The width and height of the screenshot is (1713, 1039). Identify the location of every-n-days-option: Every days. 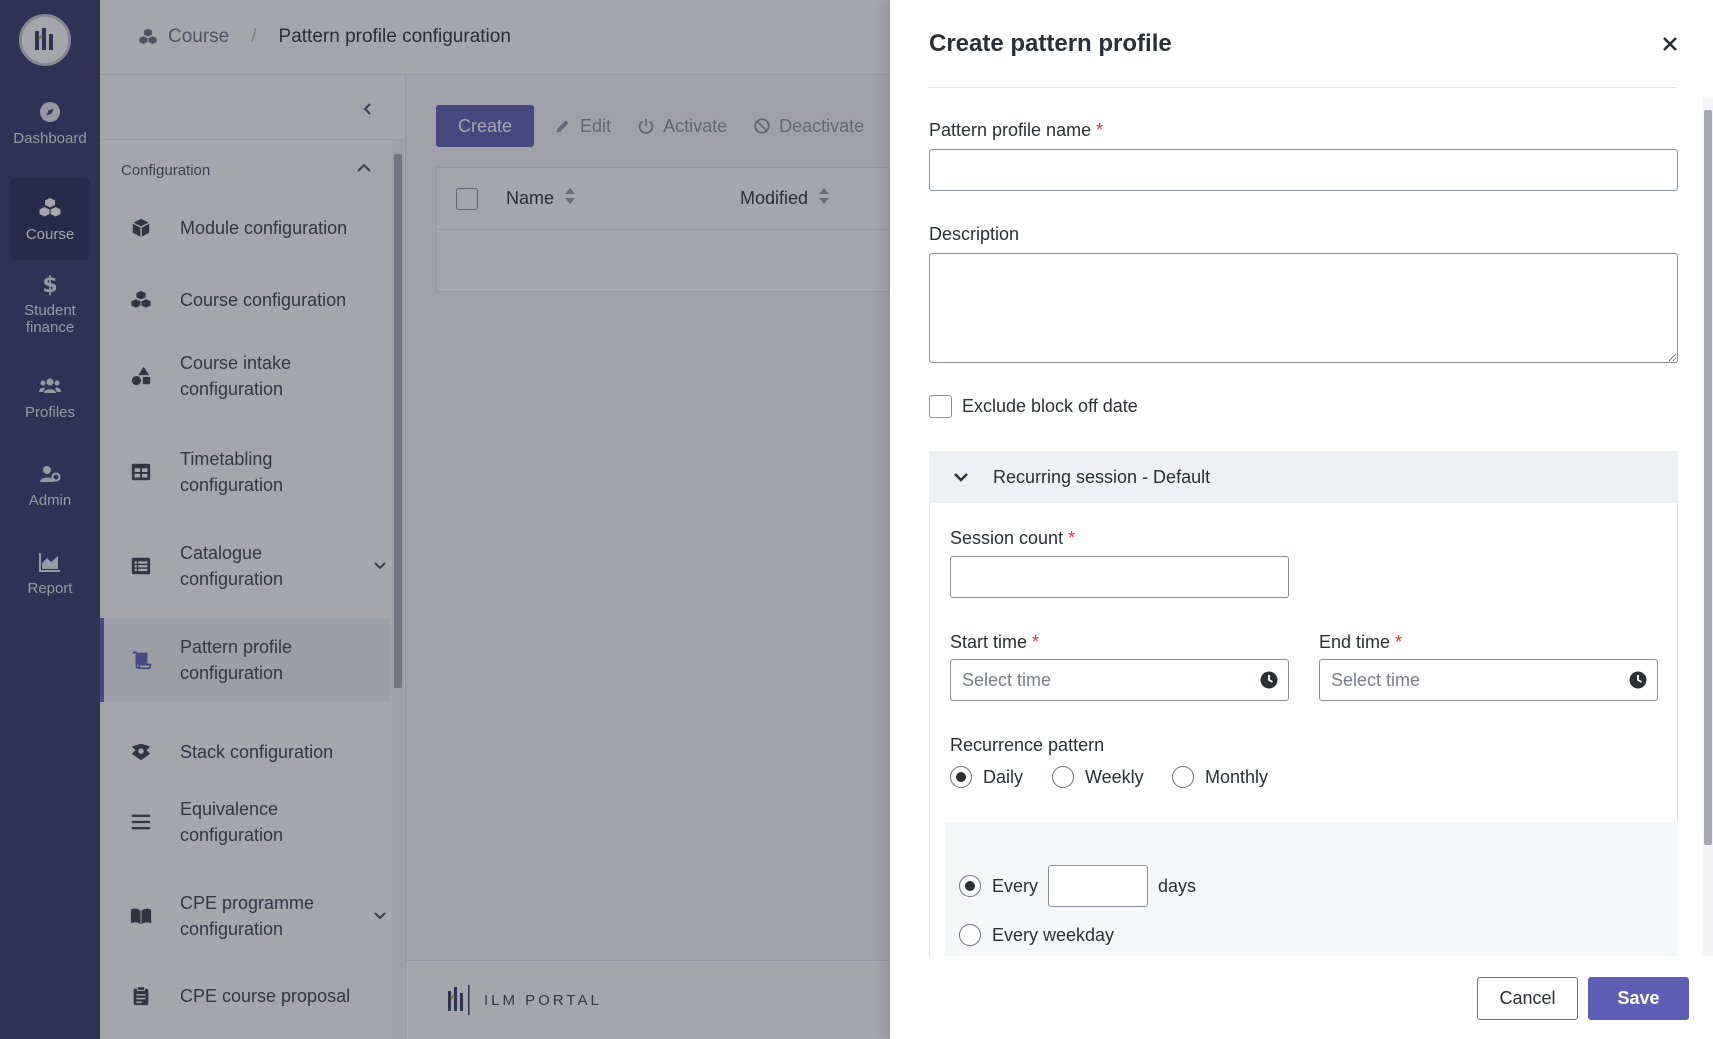
(1077, 886).